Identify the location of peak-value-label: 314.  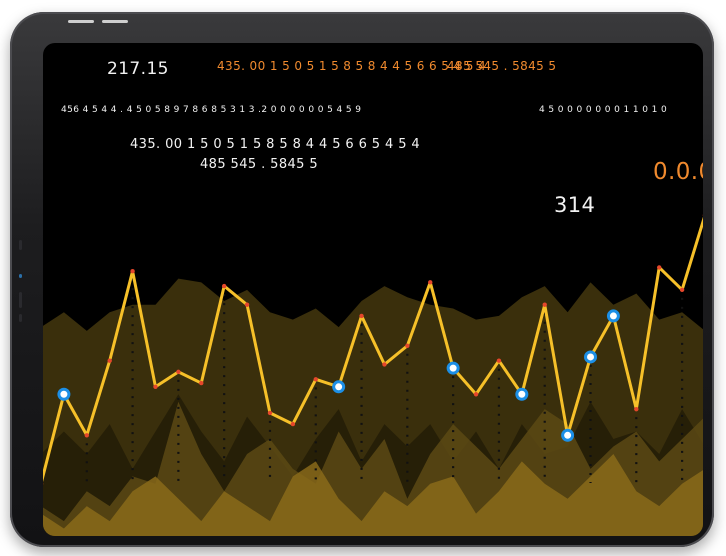
(575, 205).